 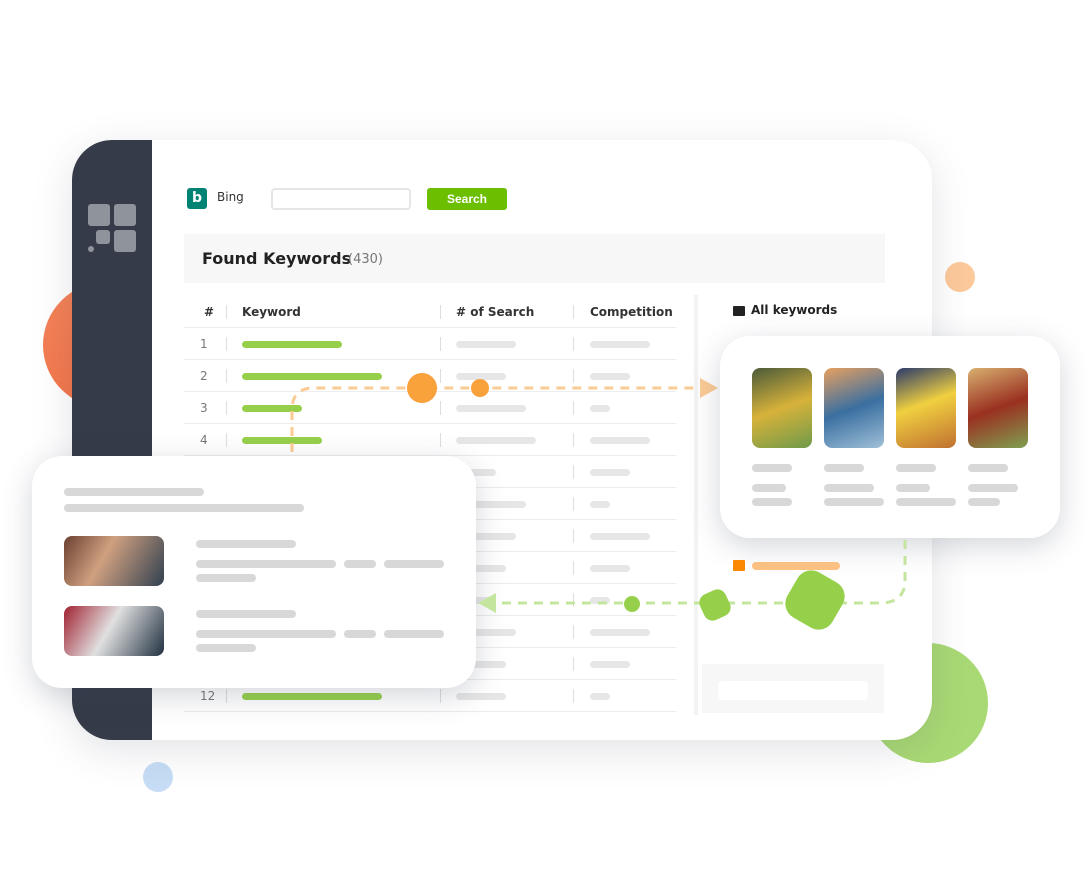 I want to click on green-blob-medium, so click(x=715, y=605).